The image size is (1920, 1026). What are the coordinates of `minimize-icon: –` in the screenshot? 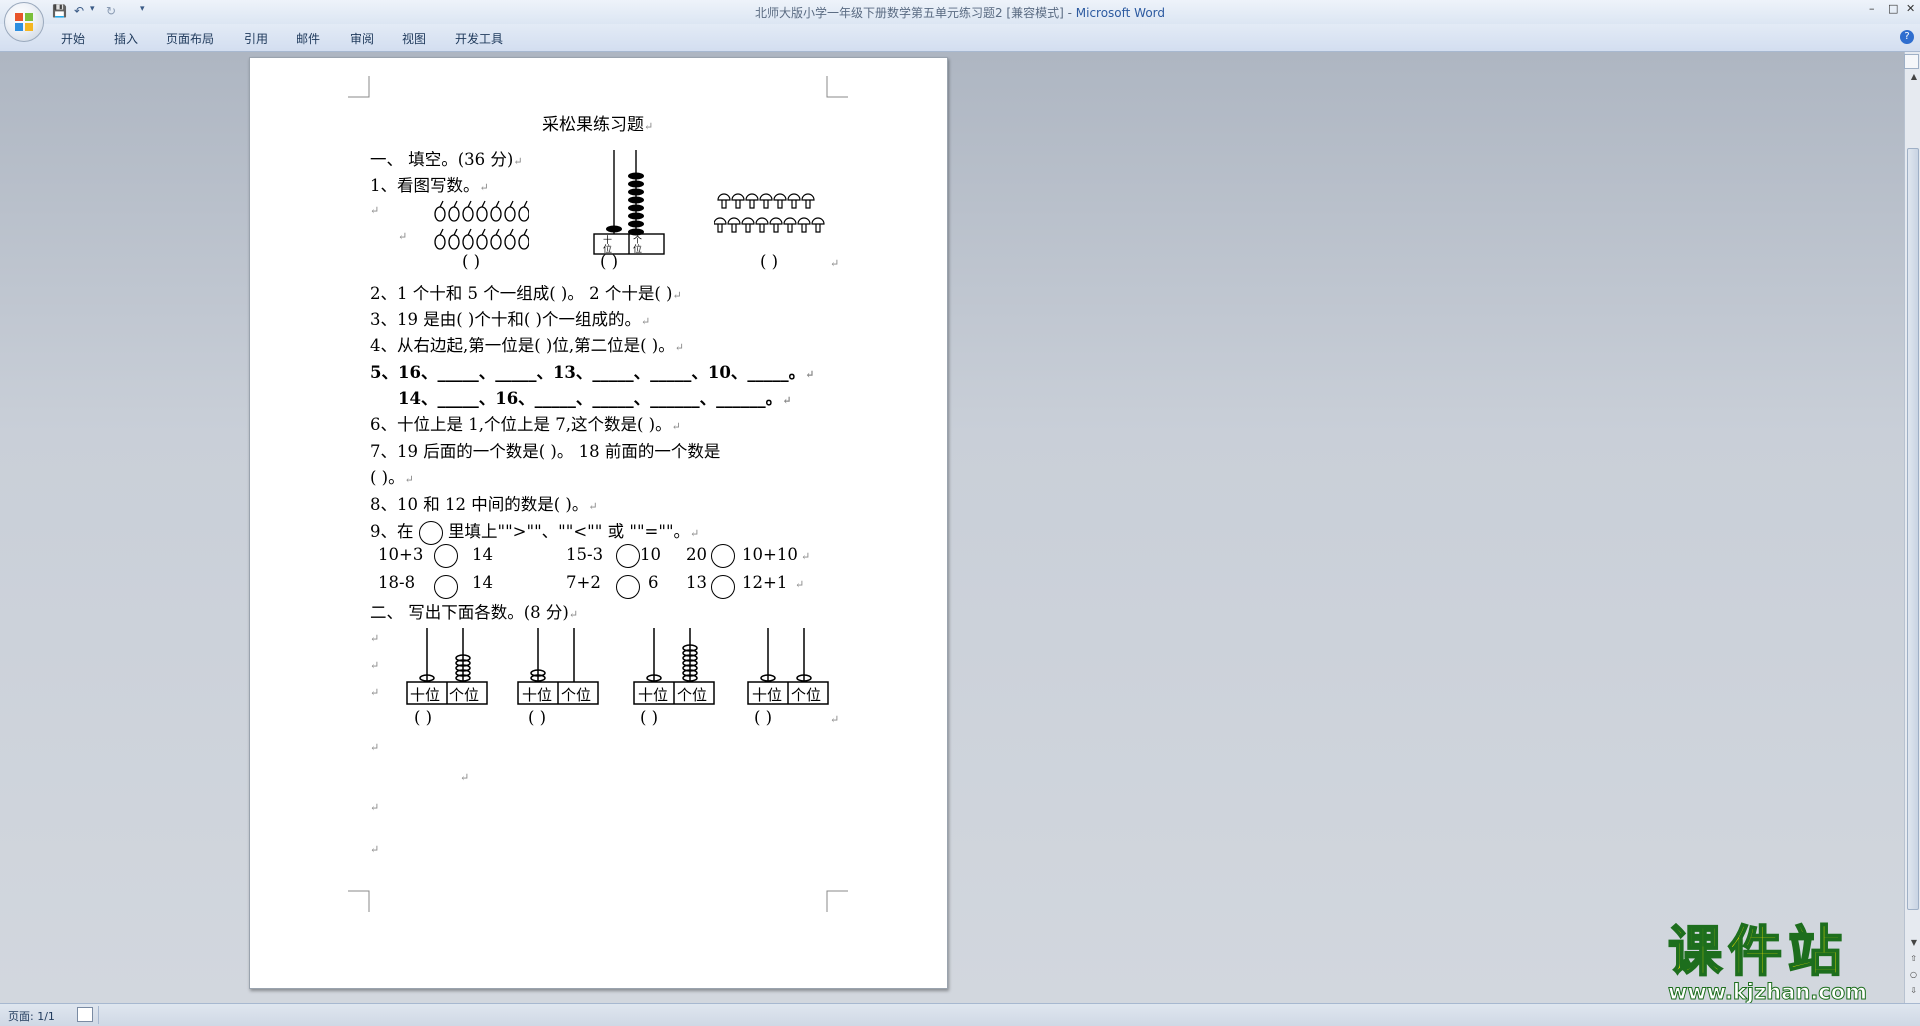 It's located at (1872, 8).